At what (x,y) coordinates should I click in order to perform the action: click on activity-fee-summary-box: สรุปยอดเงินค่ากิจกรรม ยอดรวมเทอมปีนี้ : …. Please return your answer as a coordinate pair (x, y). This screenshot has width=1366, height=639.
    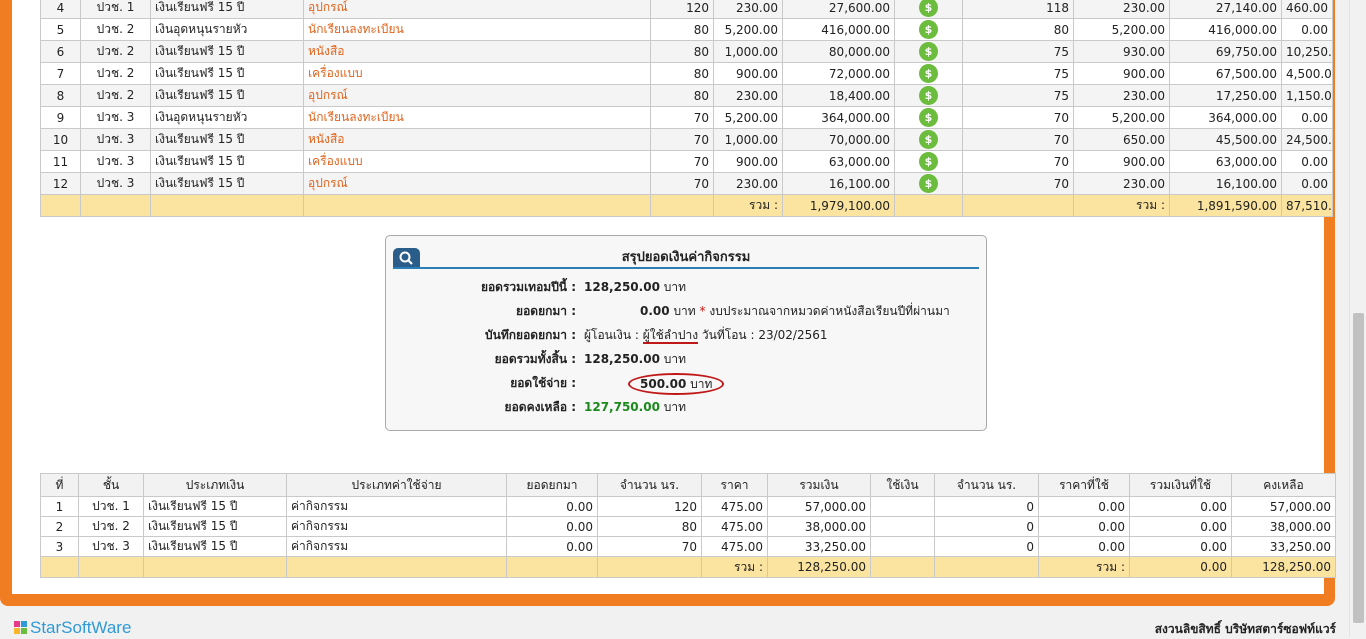
    Looking at the image, I should click on (686, 333).